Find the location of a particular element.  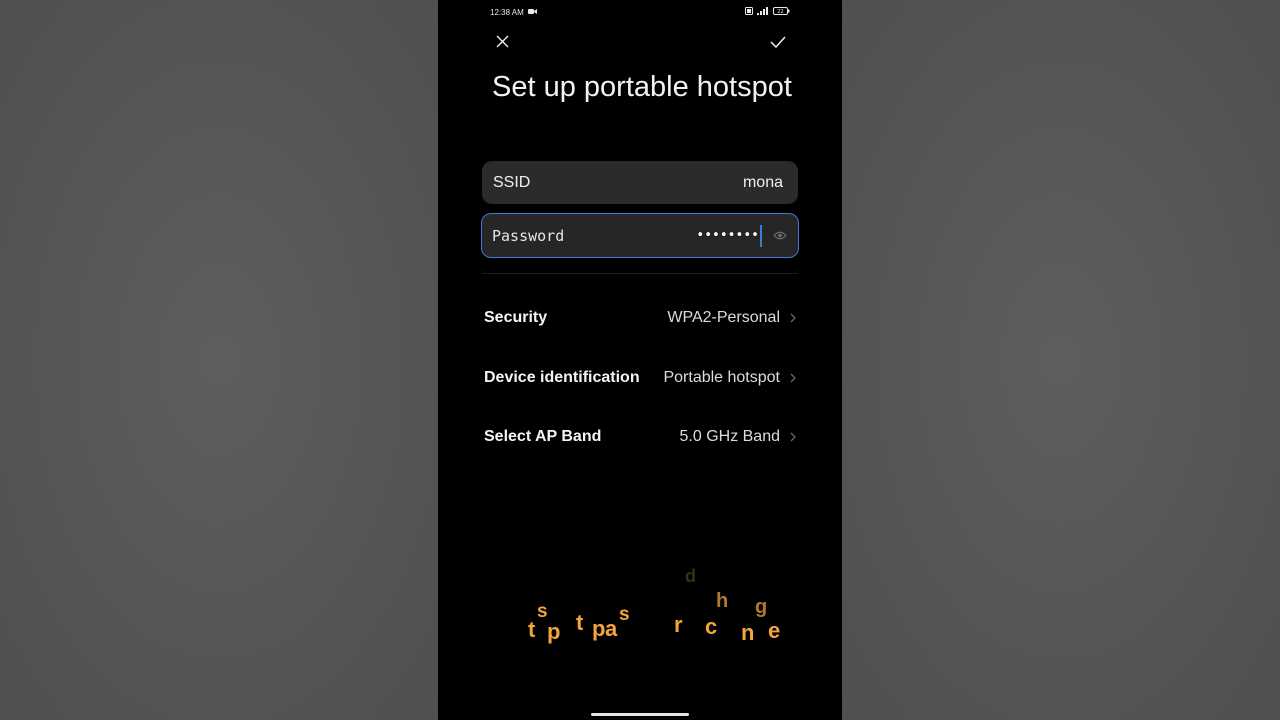

sim-icon is located at coordinates (749, 12).